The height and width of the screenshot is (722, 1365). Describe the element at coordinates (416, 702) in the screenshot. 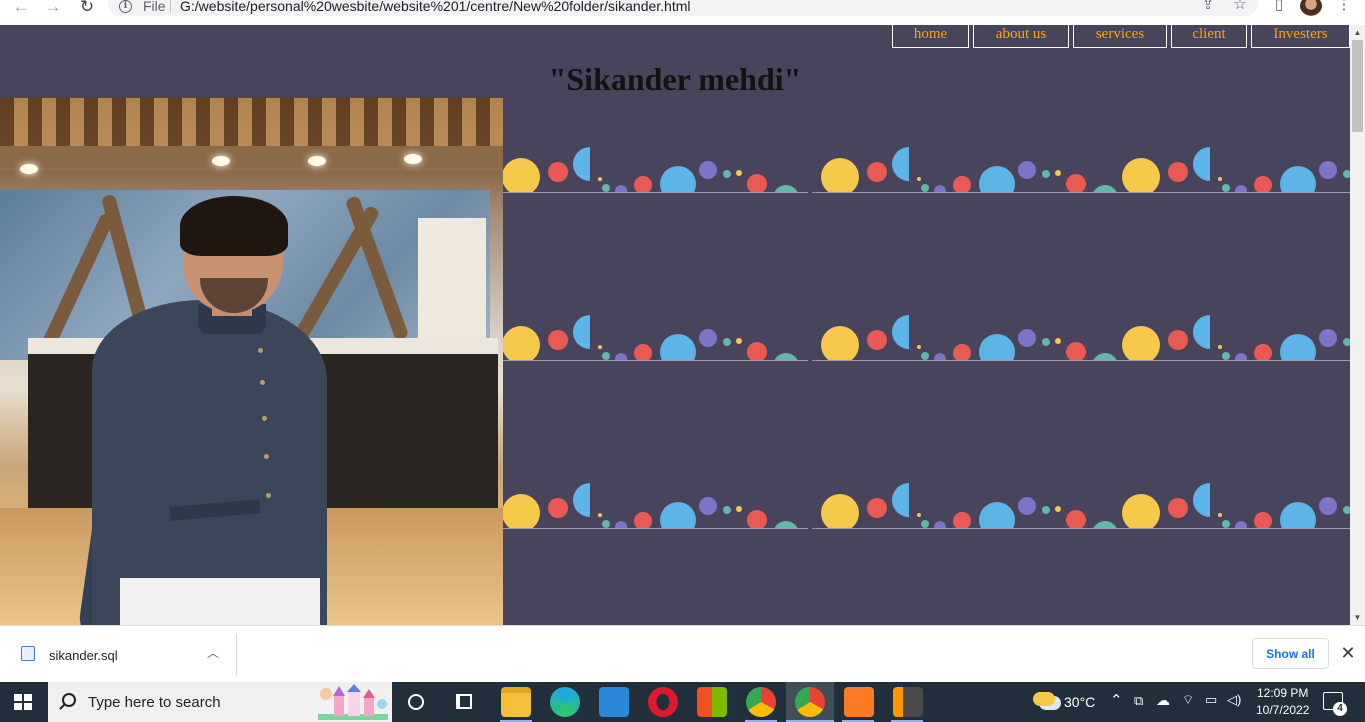

I see `cortana-icon` at that location.